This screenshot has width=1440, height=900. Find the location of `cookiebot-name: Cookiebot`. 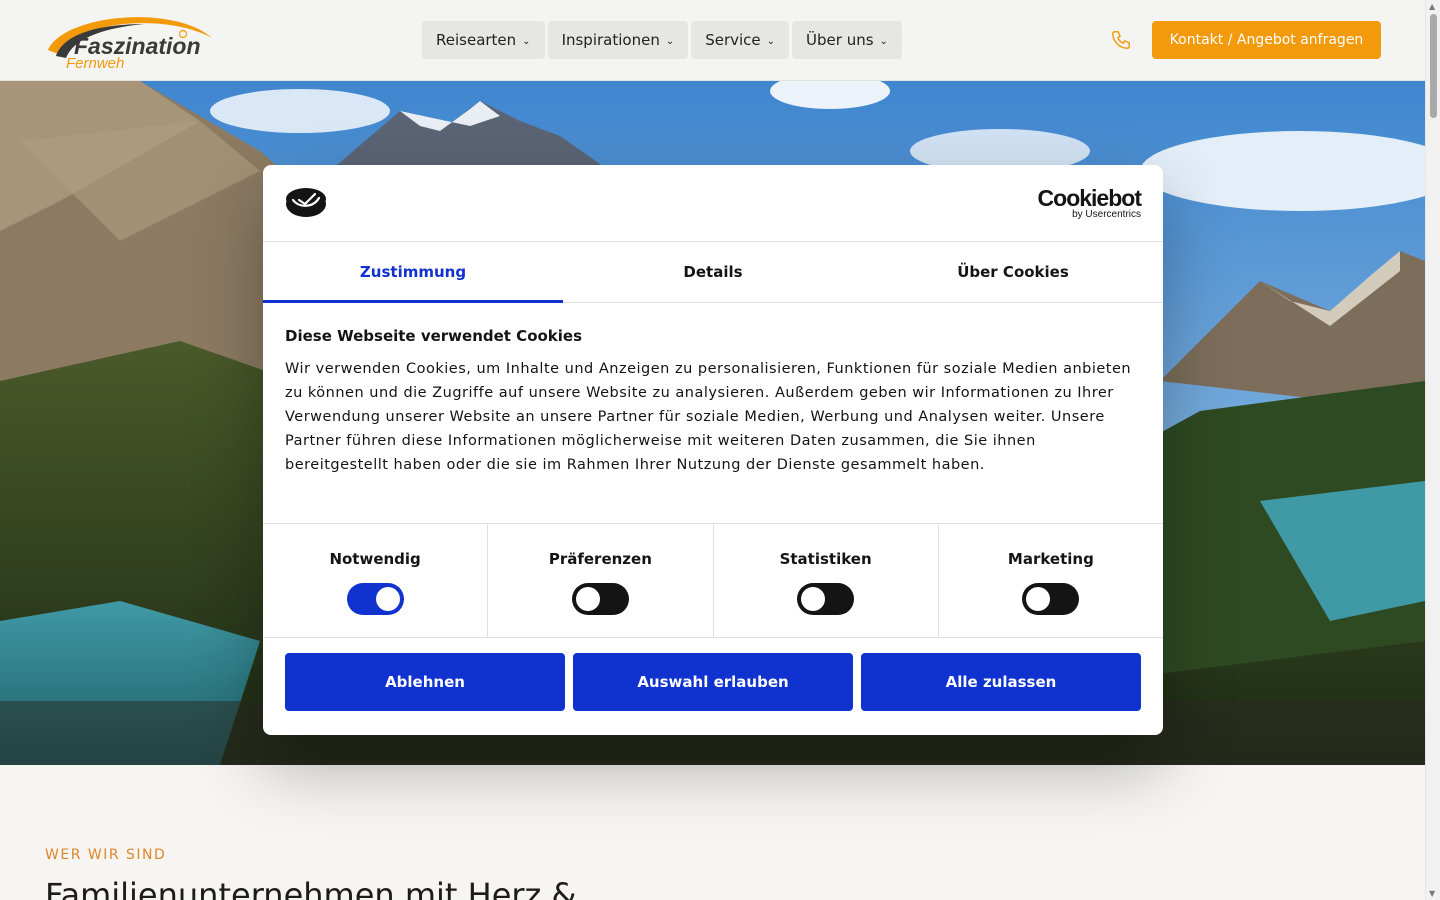

cookiebot-name: Cookiebot is located at coordinates (1089, 198).